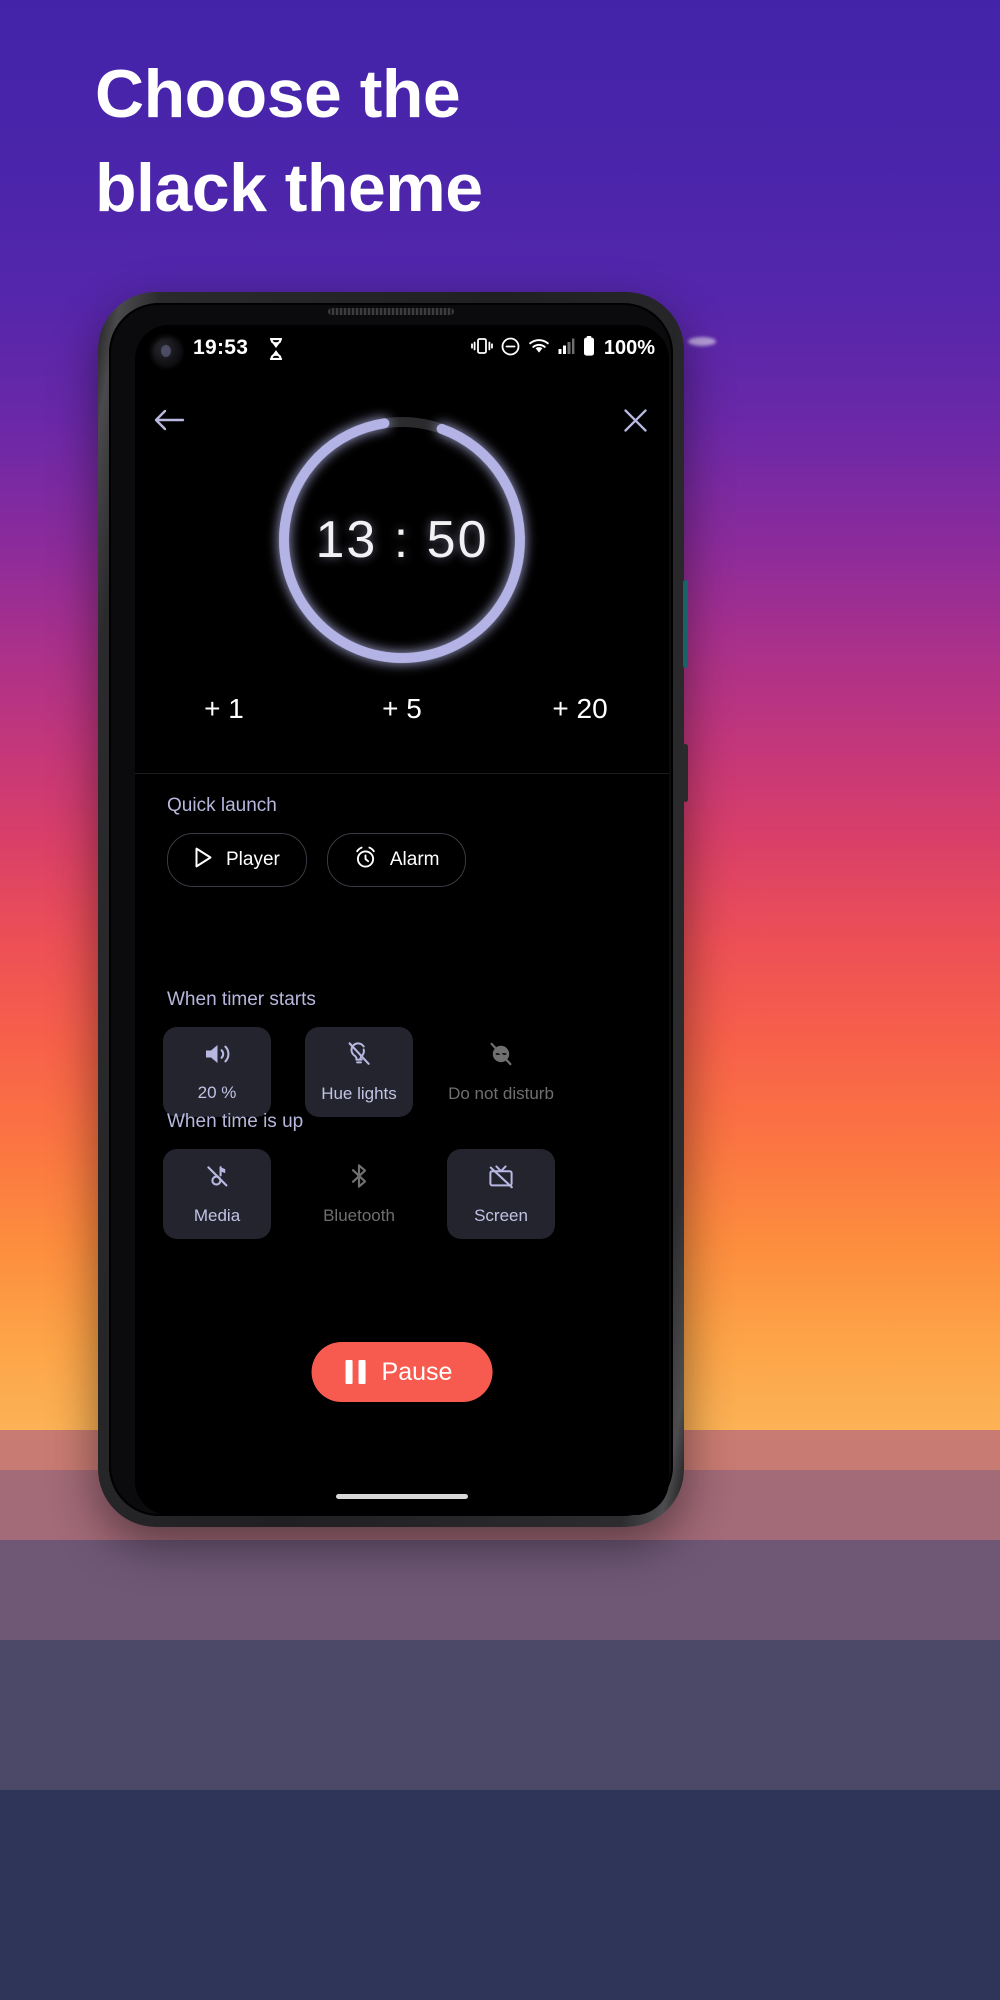 The height and width of the screenshot is (2000, 1000). What do you see at coordinates (203, 860) in the screenshot?
I see `play-icon` at bounding box center [203, 860].